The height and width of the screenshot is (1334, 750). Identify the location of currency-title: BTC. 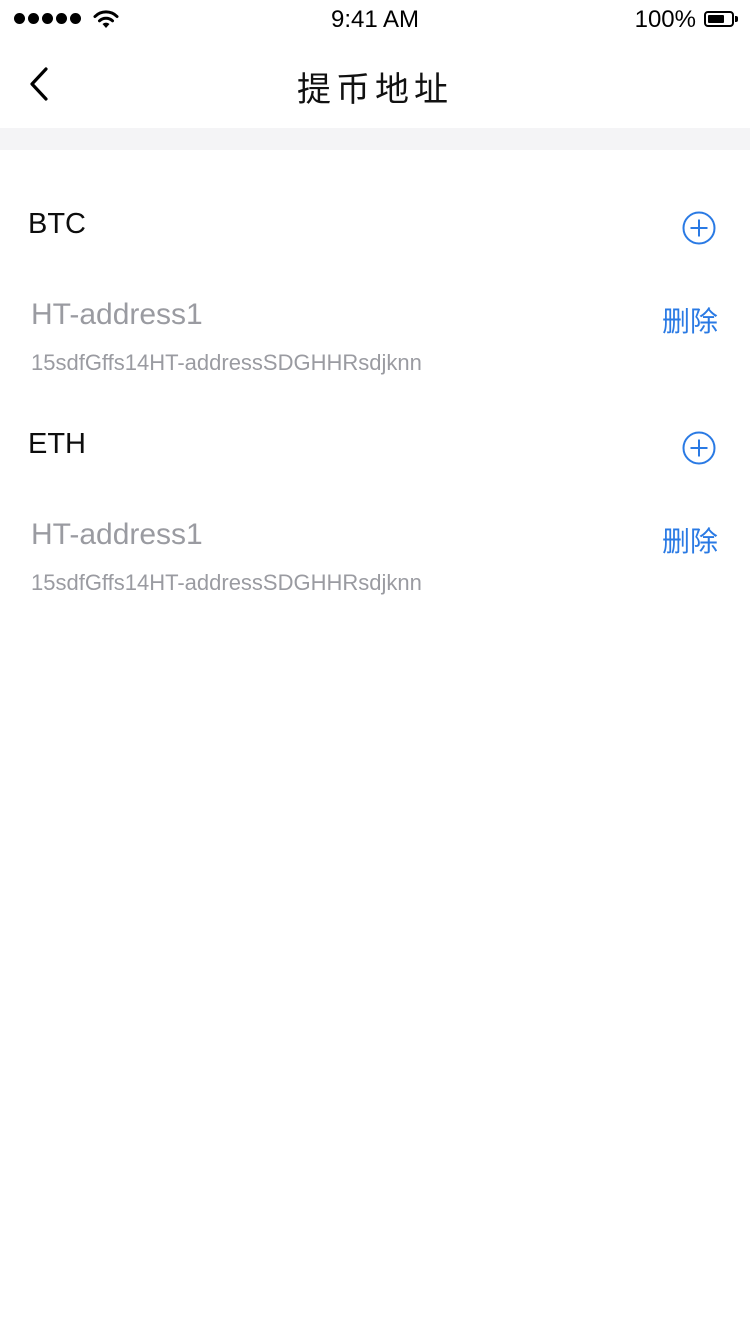
(57, 224).